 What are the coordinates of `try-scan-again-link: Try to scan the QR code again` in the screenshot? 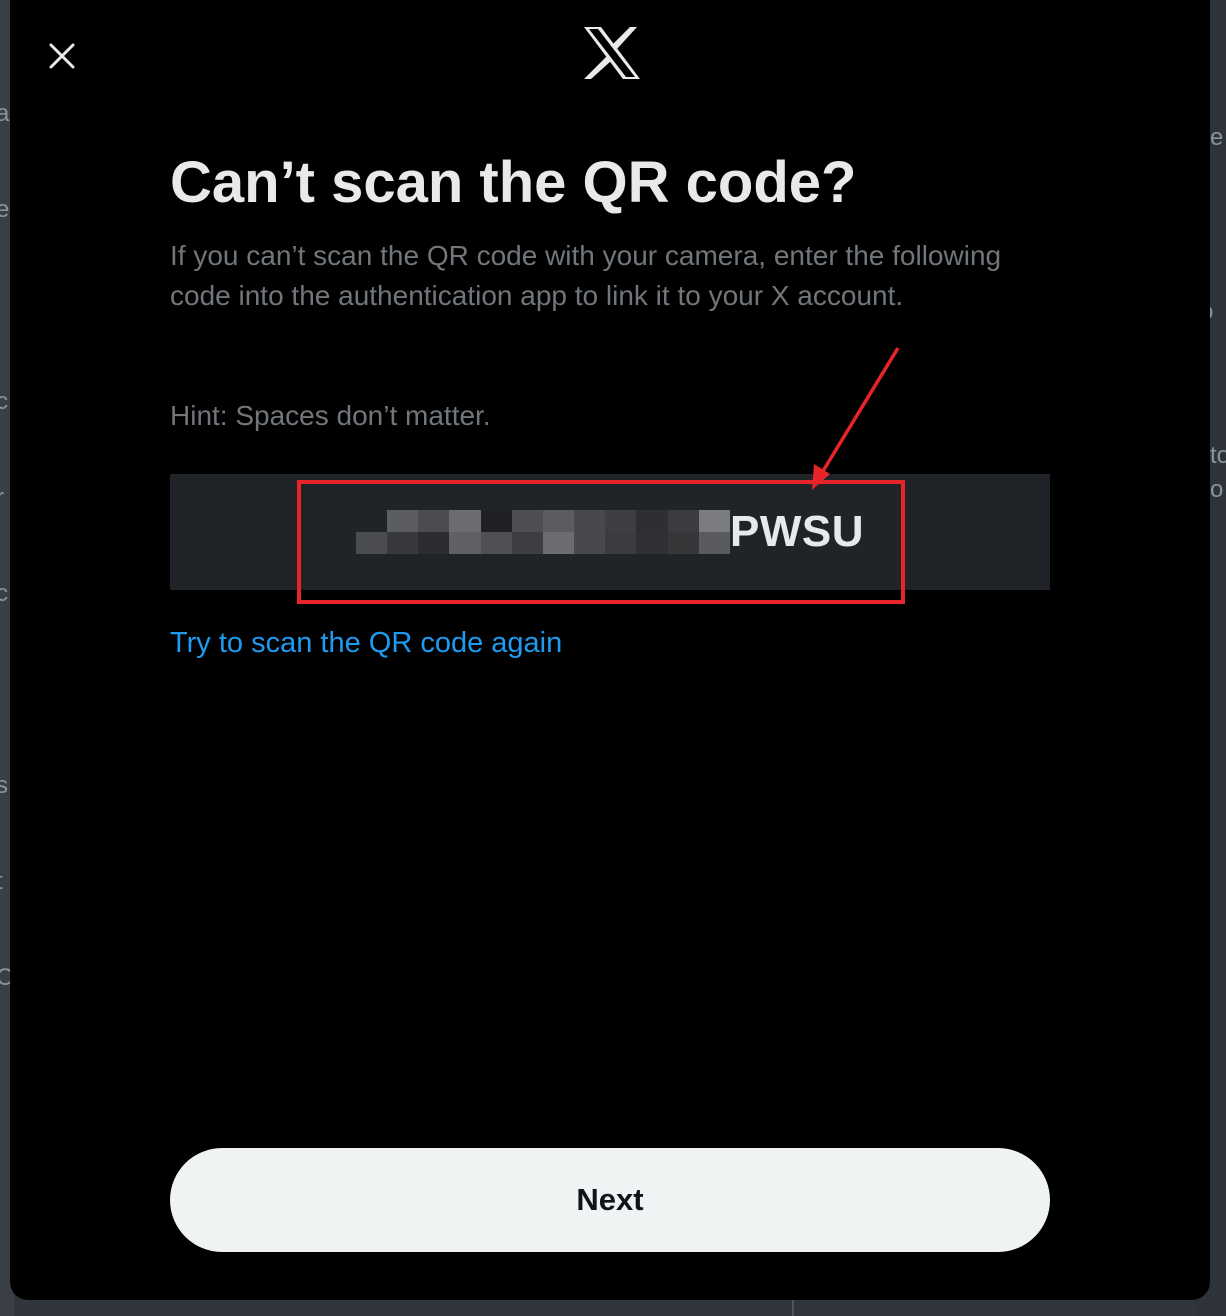 It's located at (366, 643).